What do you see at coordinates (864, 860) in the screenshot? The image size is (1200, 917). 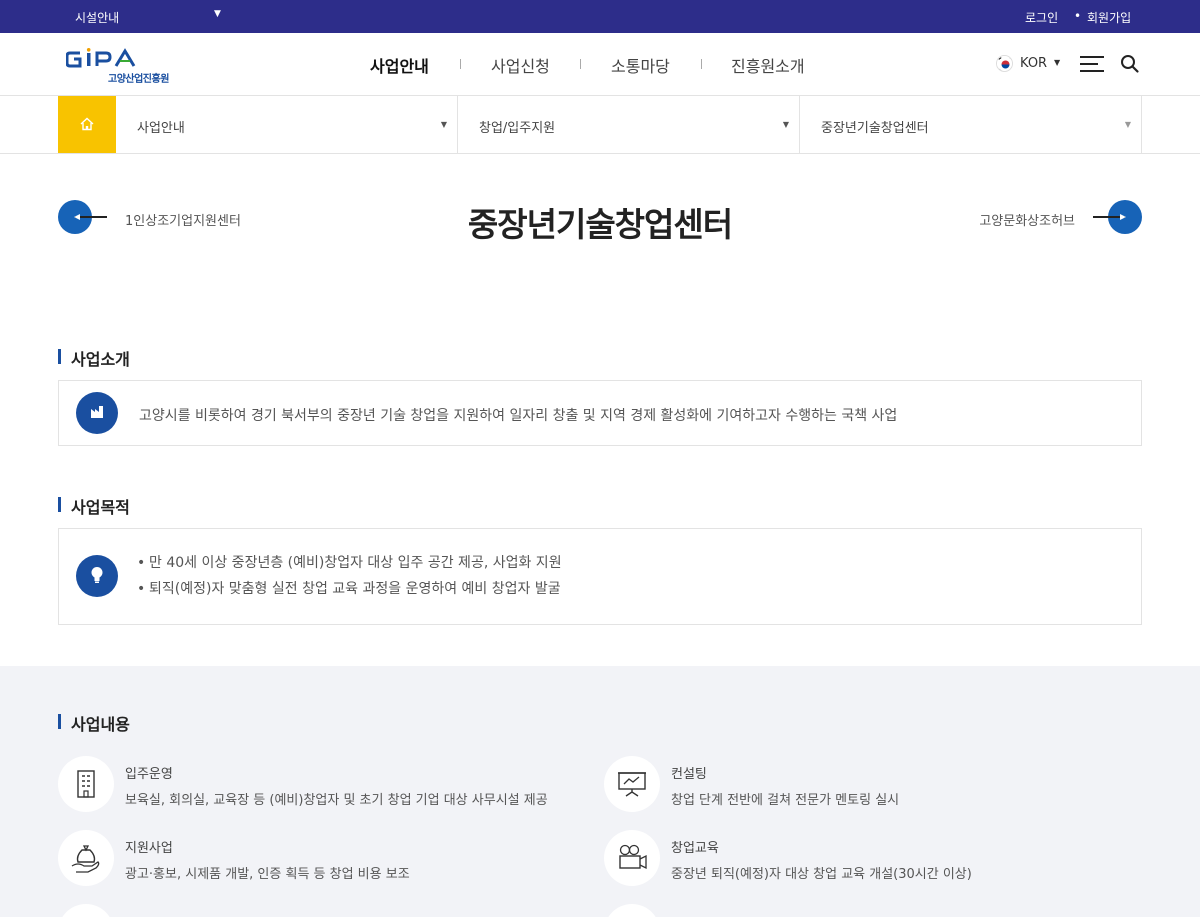 I see `content-item-education: 창업교육 중장년 퇴직(예정)자 대상 창업 교육 개설(30시간 이상)` at bounding box center [864, 860].